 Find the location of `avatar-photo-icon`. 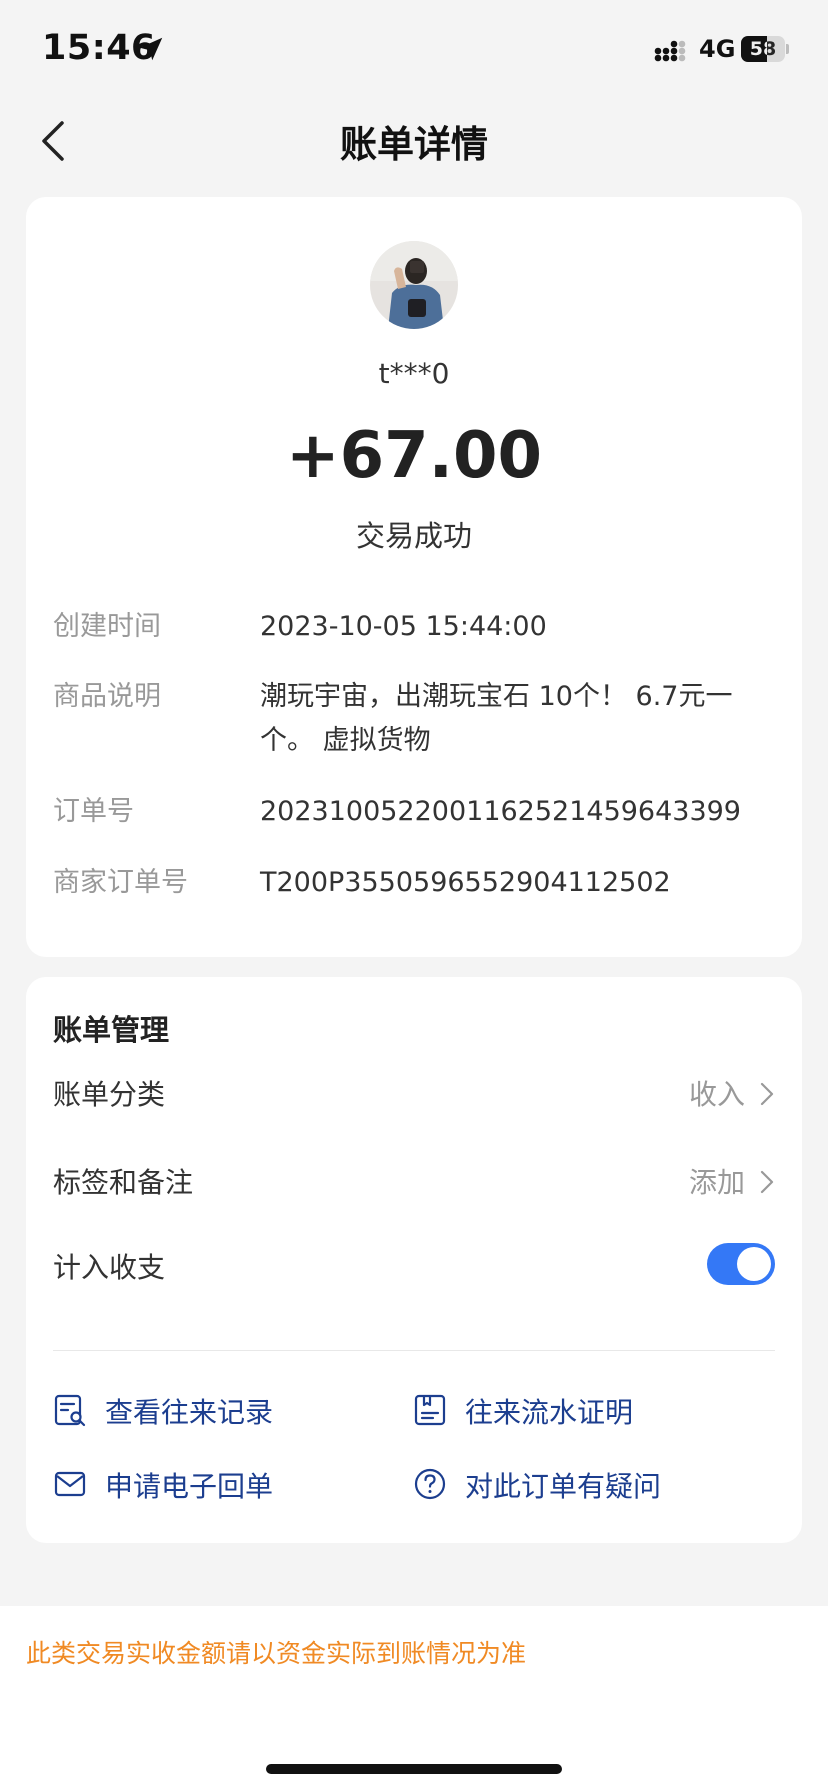

avatar-photo-icon is located at coordinates (414, 285).